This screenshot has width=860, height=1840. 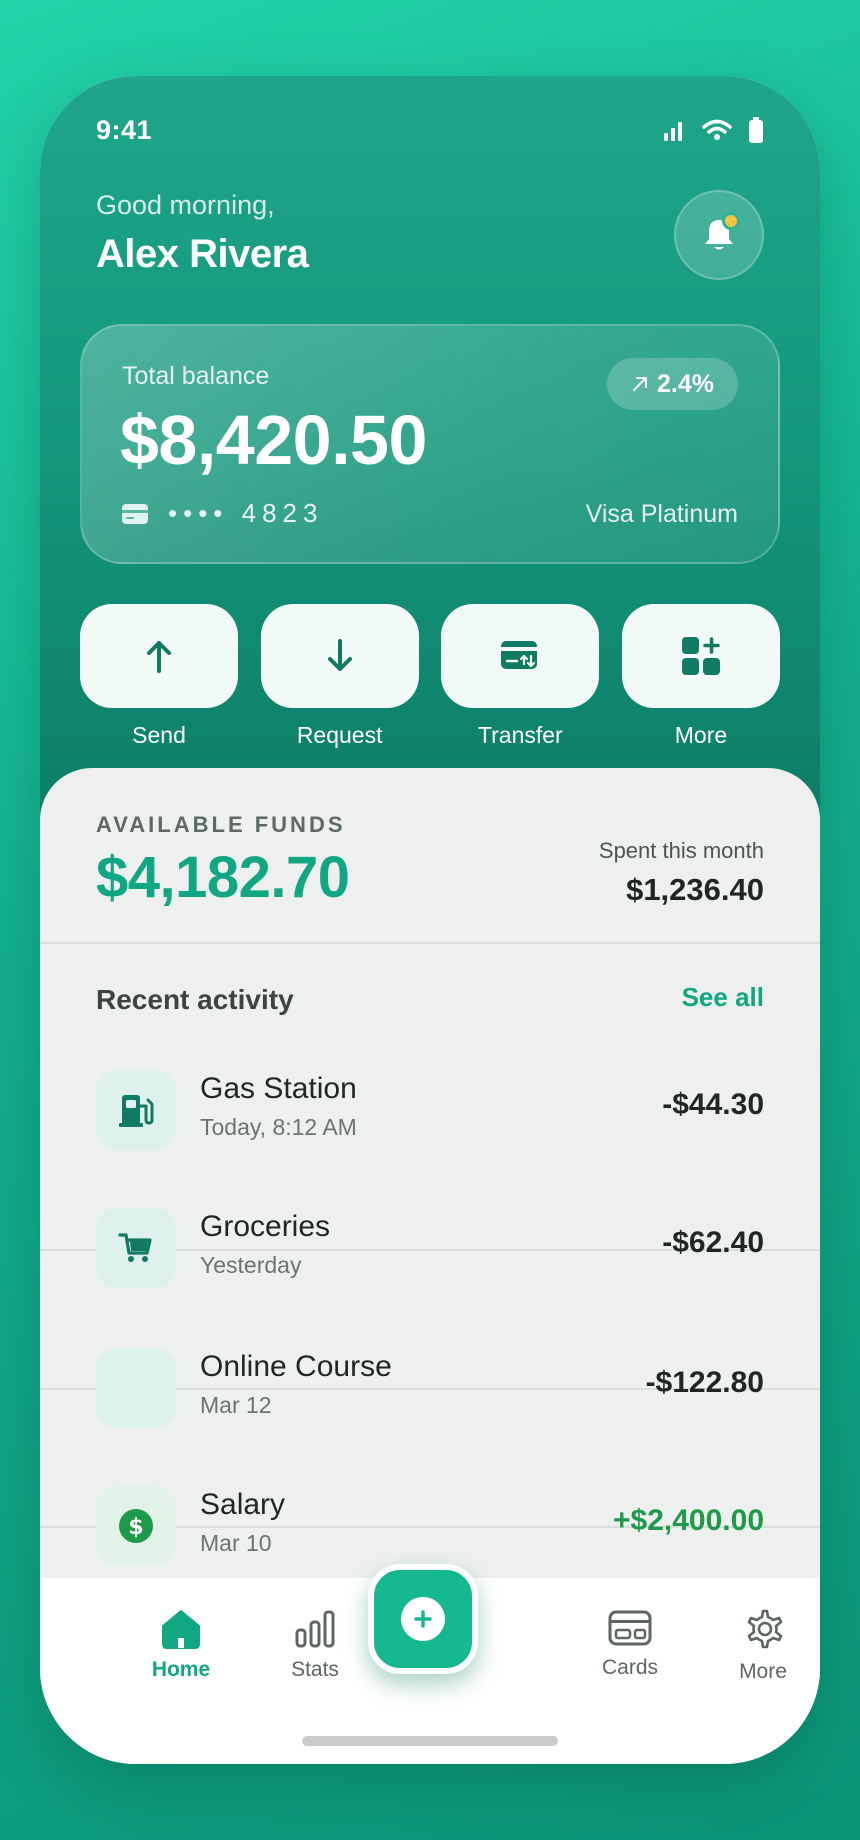 I want to click on transaction-name: Online Course, so click(x=296, y=1366).